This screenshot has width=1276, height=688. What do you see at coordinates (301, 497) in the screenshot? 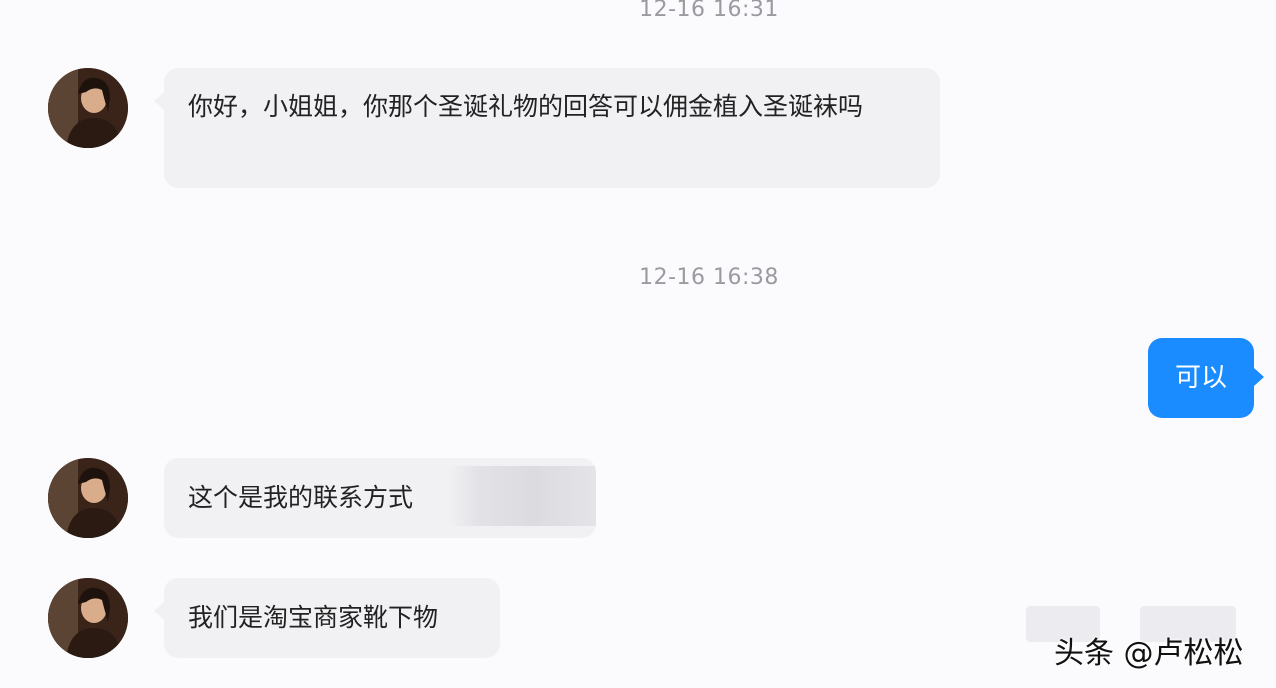
I see `message-text: 这个是我的联系方式` at bounding box center [301, 497].